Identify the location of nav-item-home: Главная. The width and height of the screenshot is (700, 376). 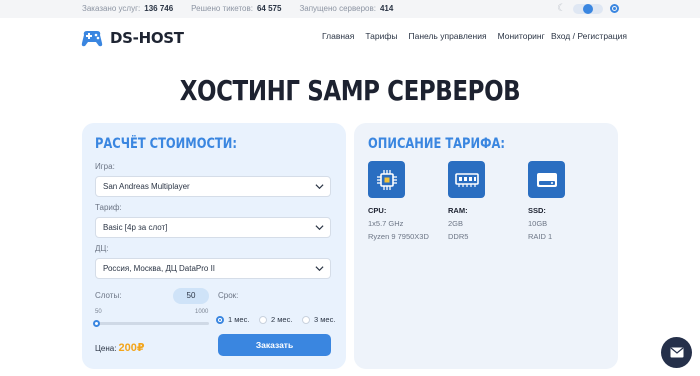
(338, 36).